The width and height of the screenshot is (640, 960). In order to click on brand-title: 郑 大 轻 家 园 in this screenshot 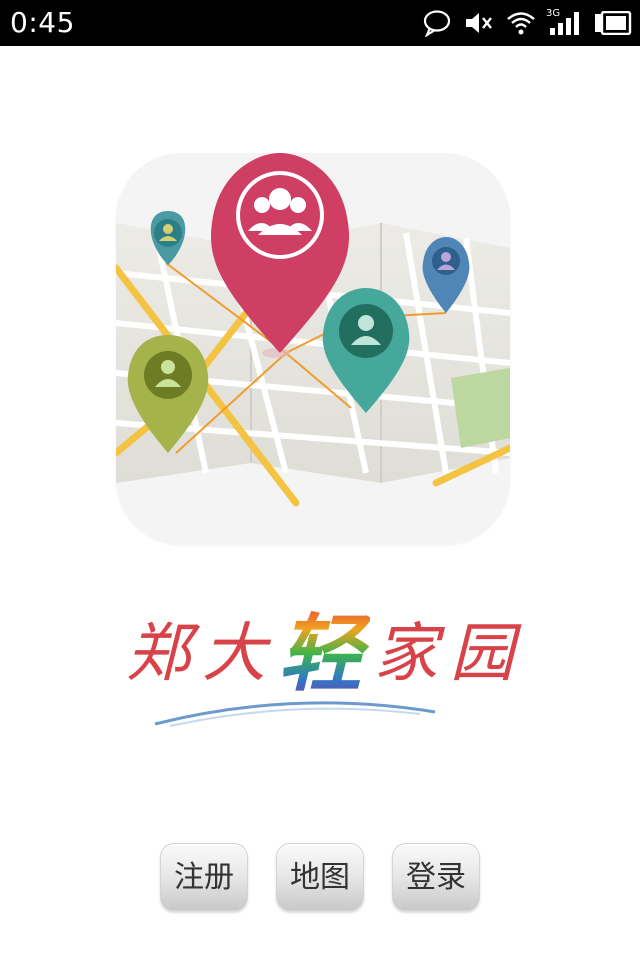, I will do `click(320, 674)`.